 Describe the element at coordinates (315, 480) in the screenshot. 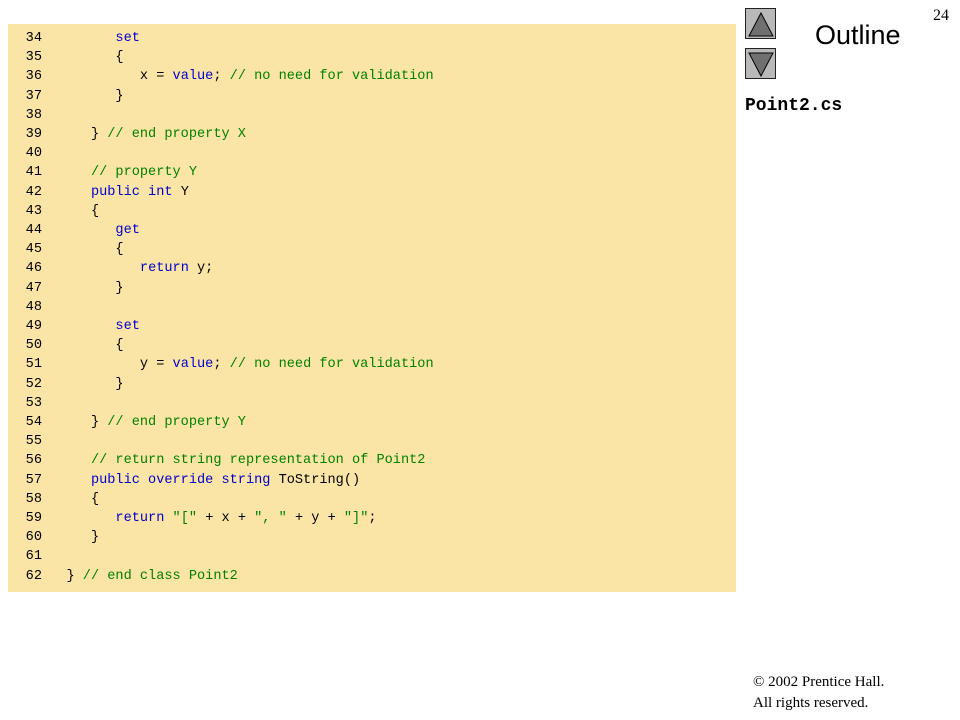

I see `code-token: ToString()` at that location.